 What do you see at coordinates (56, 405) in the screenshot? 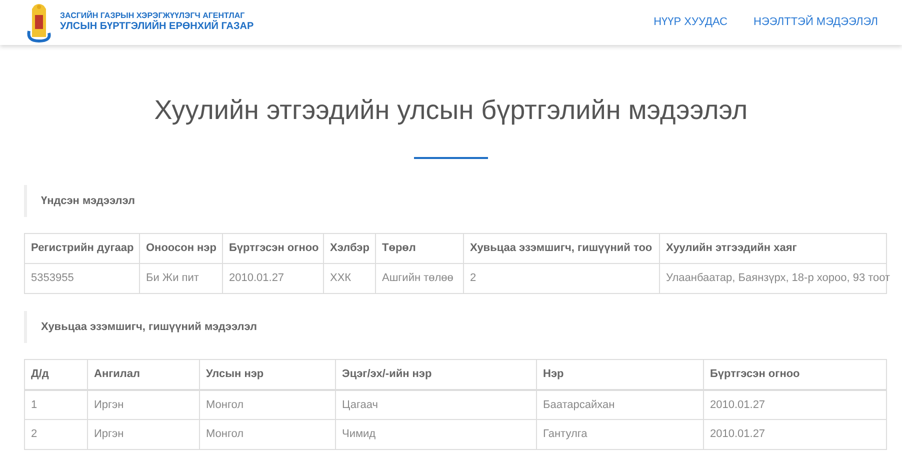
I see `table-cell: 1` at bounding box center [56, 405].